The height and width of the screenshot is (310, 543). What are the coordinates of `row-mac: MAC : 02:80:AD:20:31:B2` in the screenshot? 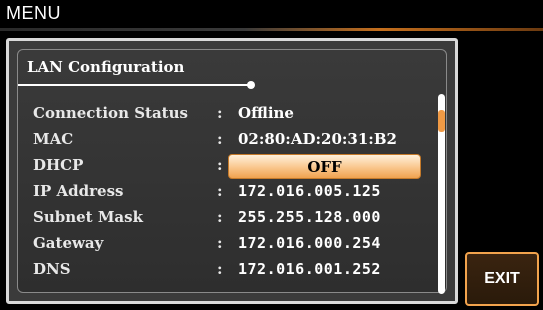 It's located at (218, 140).